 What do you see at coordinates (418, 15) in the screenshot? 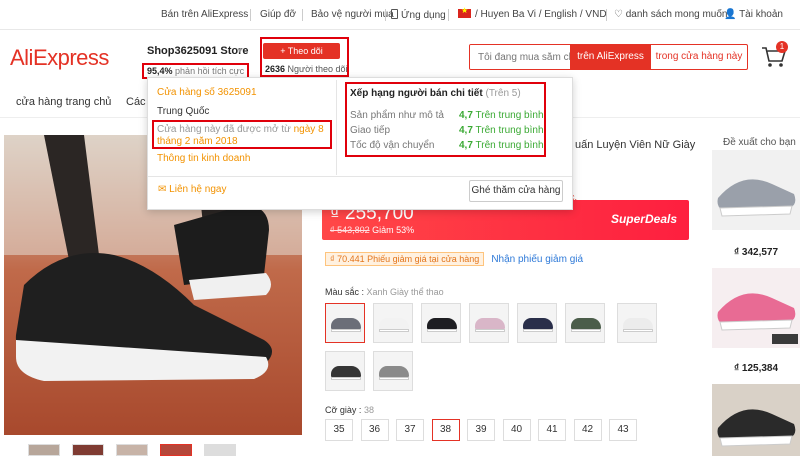
I see `app-link: Ứng dụng` at bounding box center [418, 15].